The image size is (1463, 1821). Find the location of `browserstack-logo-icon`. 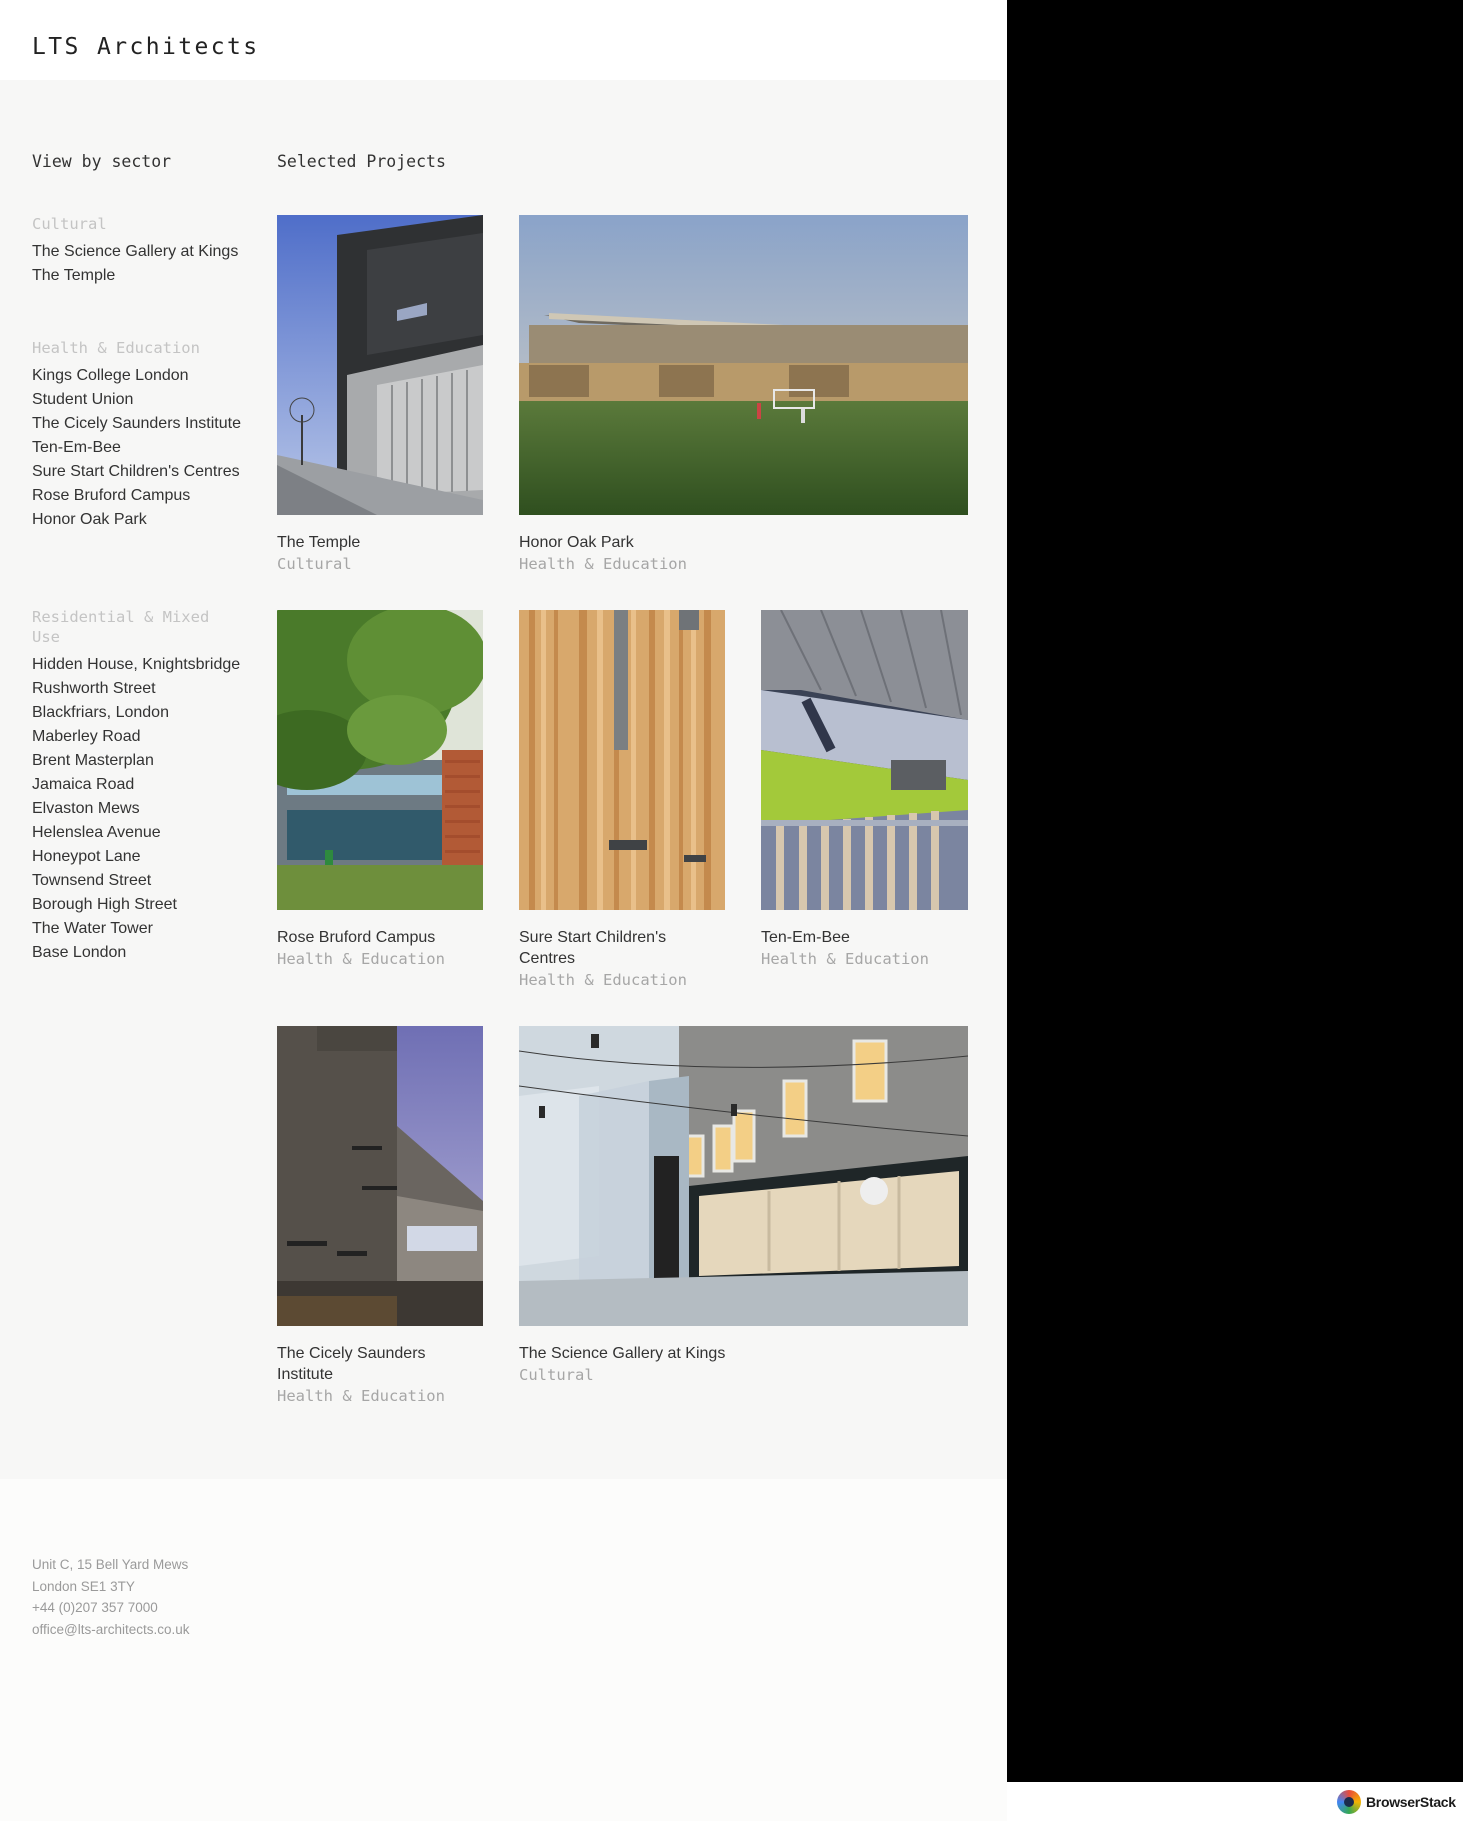

browserstack-logo-icon is located at coordinates (1349, 1802).